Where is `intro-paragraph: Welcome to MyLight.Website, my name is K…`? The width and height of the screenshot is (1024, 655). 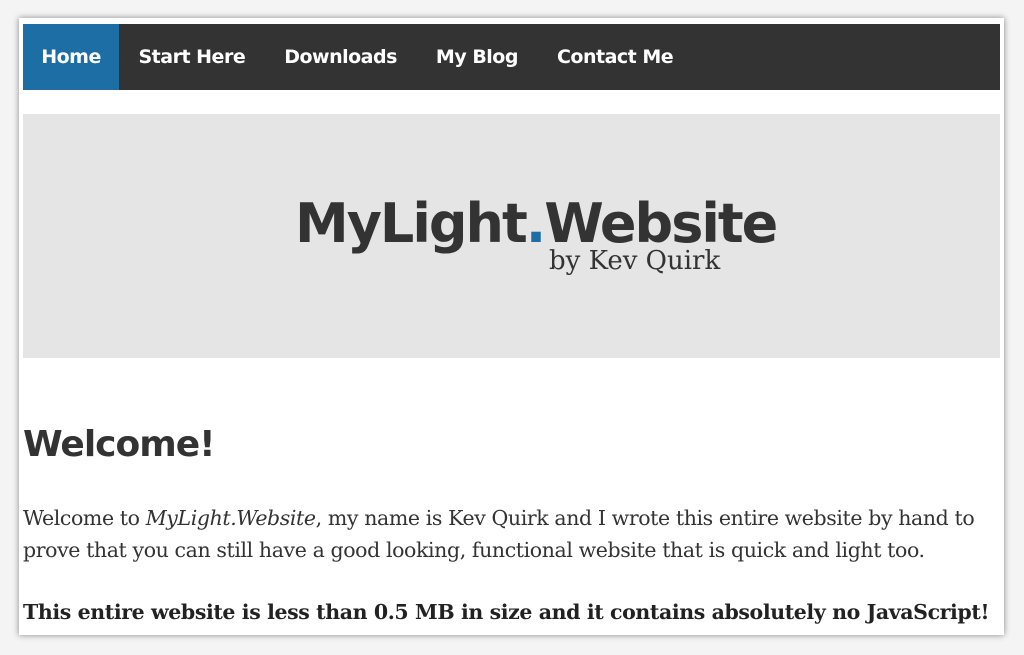 intro-paragraph: Welcome to MyLight.Website, my name is K… is located at coordinates (513, 534).